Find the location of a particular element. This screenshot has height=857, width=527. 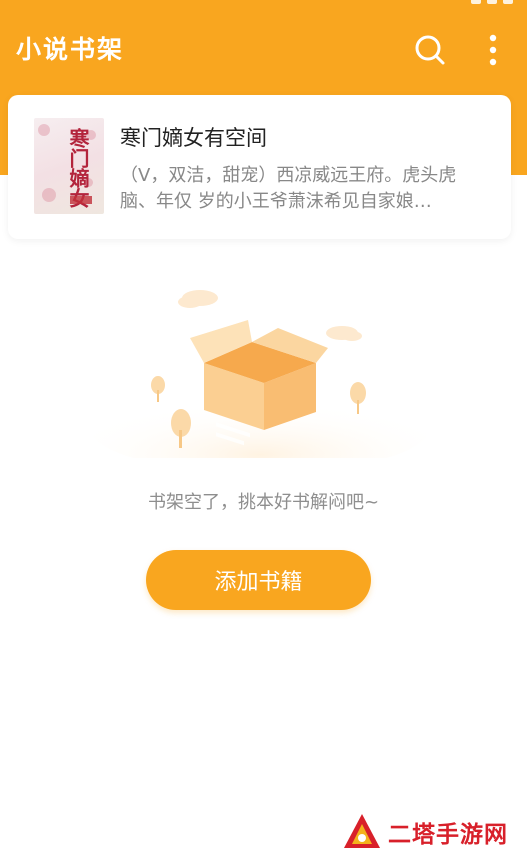

cover-seal is located at coordinates (81, 200).